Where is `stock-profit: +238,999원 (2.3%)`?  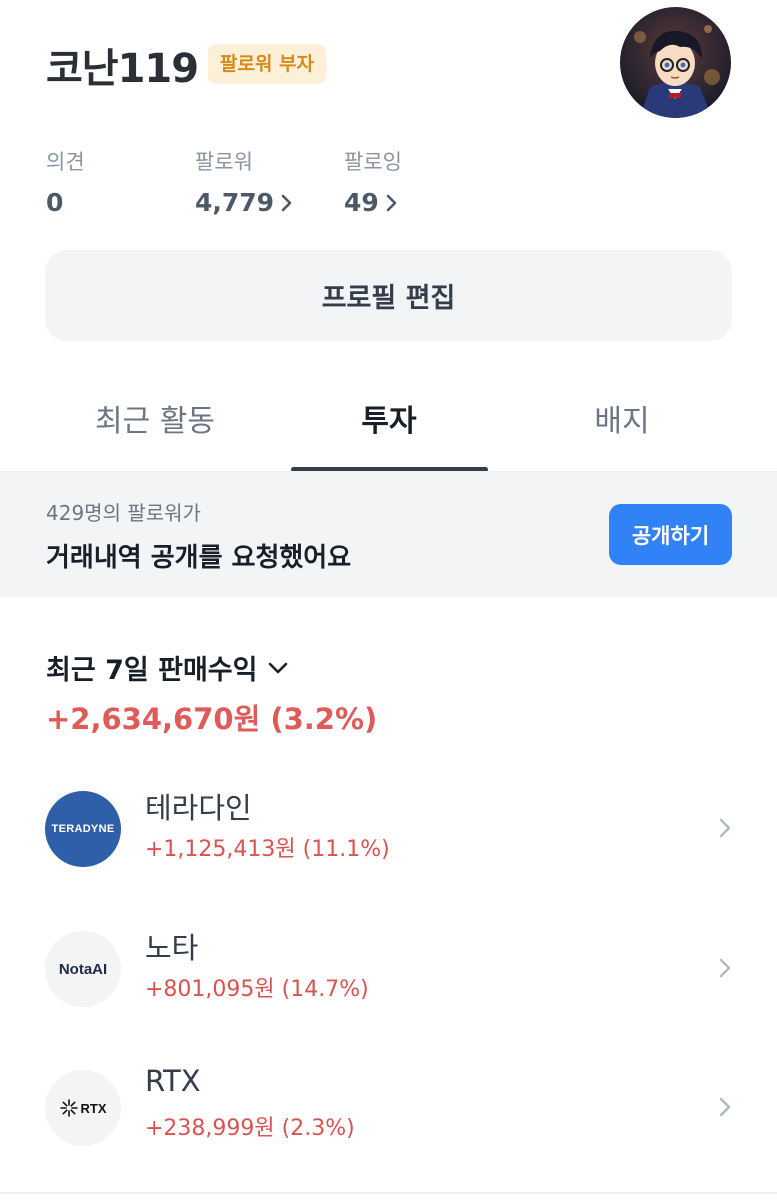
stock-profit: +238,999원 (2.3%) is located at coordinates (250, 1128).